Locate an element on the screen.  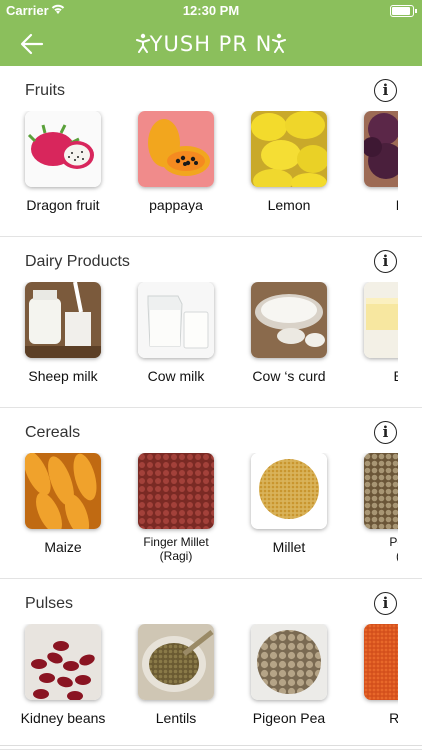
logo-text: YUSH PR N is located at coordinates (211, 44).